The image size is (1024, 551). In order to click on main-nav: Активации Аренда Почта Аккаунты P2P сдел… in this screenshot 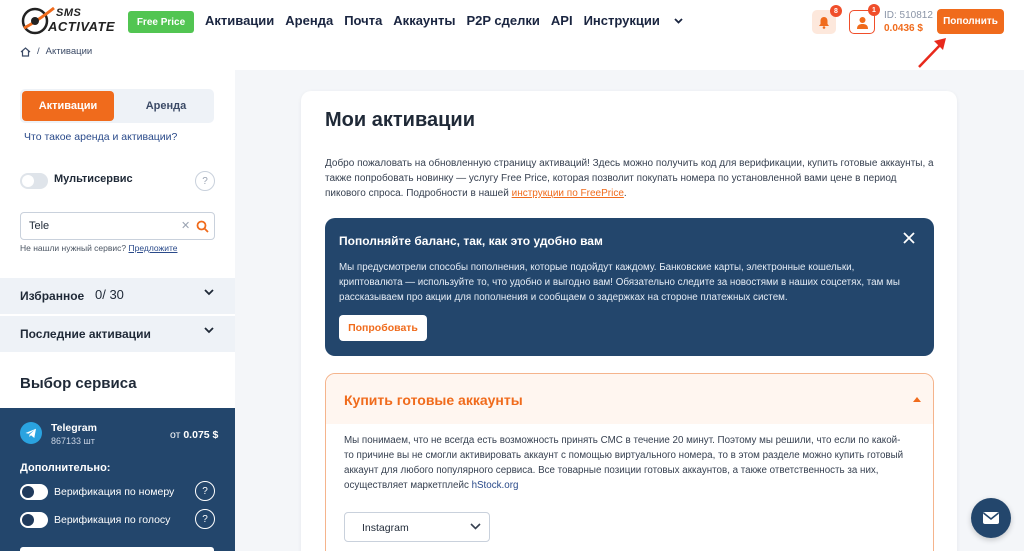, I will do `click(455, 20)`.